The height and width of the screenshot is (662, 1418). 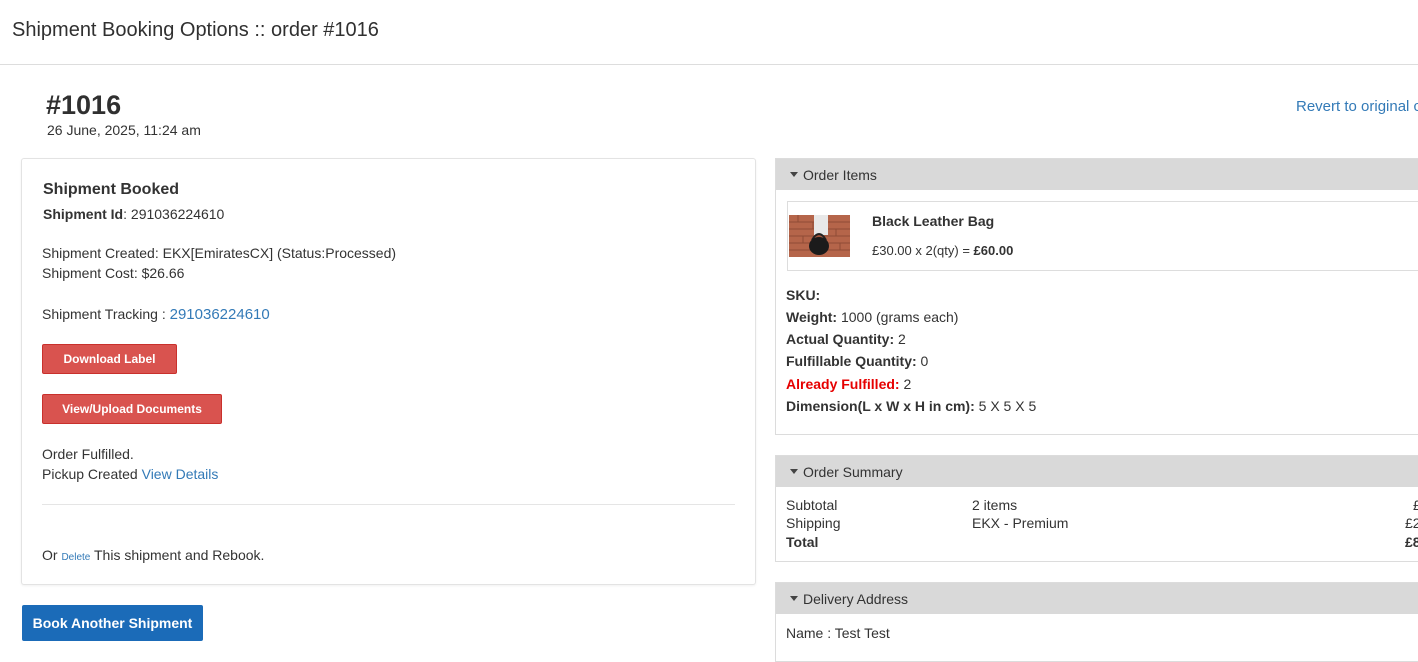 What do you see at coordinates (124, 130) in the screenshot?
I see `order-date: 26 June, 2025, 11:24 am` at bounding box center [124, 130].